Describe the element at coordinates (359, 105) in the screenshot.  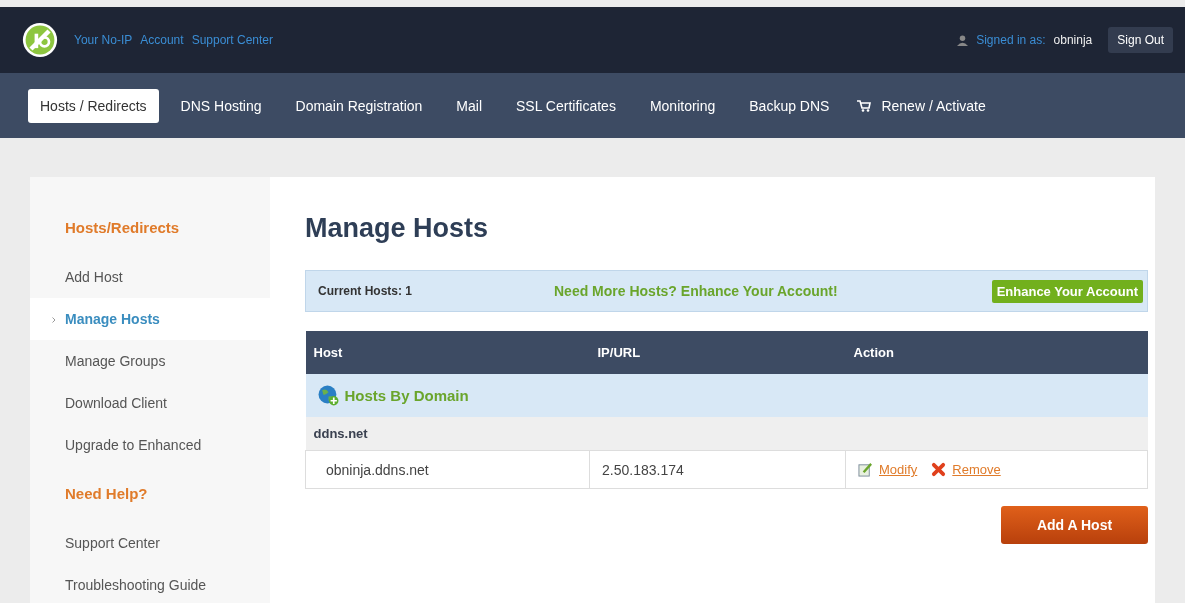
I see `nav-tab: Domain Registration` at that location.